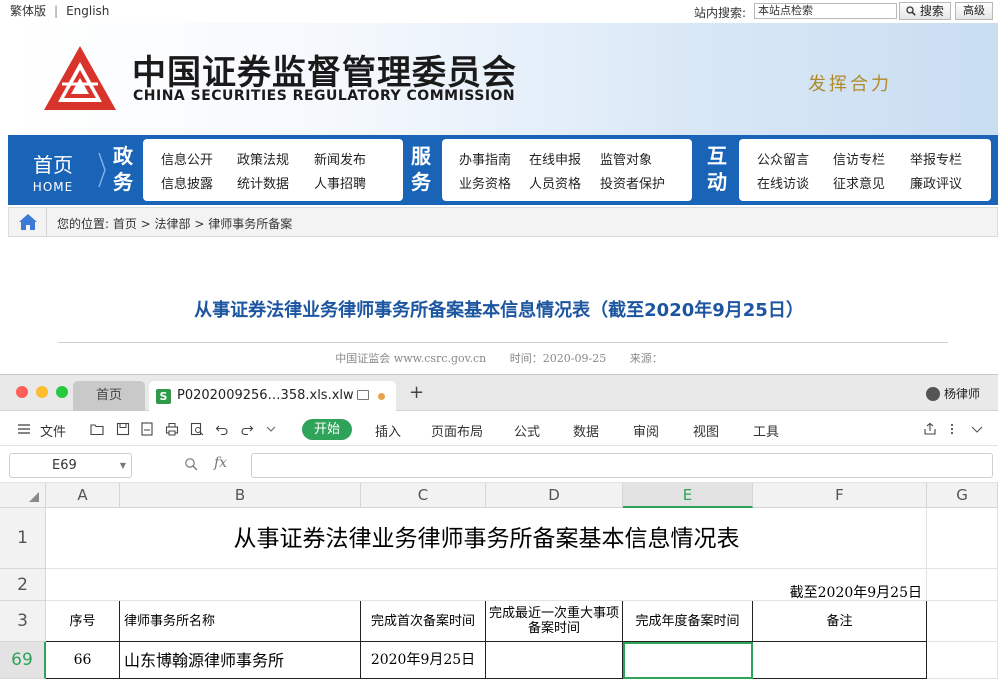 Image resolution: width=998 pixels, height=683 pixels. What do you see at coordinates (840, 660) in the screenshot?
I see `row-cell-remarks` at bounding box center [840, 660].